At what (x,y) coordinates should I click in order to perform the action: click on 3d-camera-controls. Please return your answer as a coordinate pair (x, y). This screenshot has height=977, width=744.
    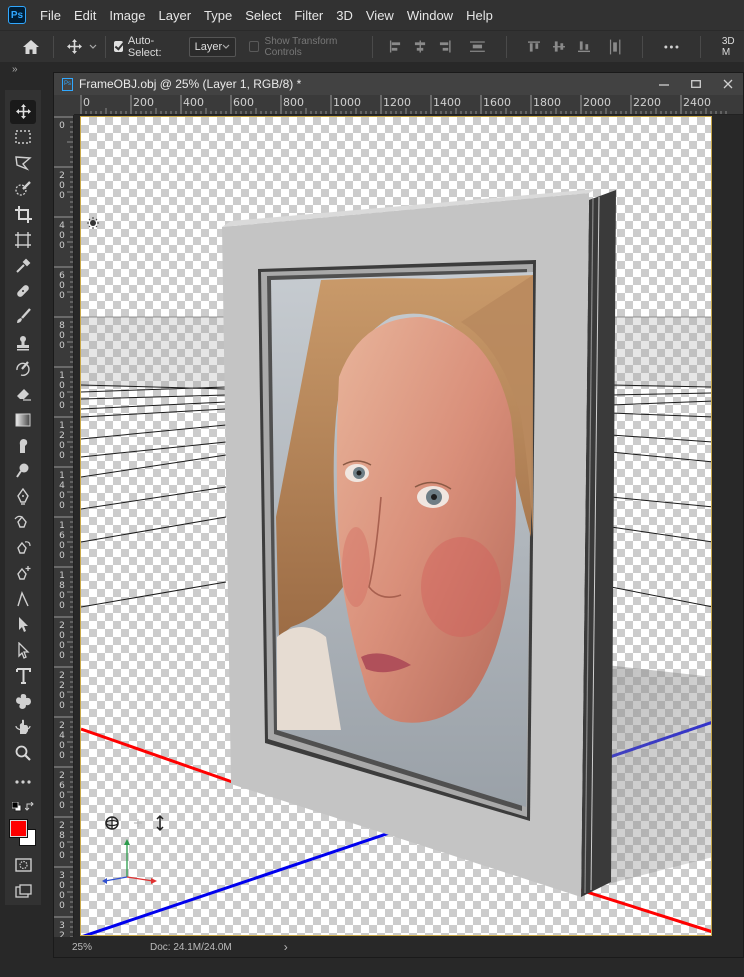
    Looking at the image, I should click on (134, 823).